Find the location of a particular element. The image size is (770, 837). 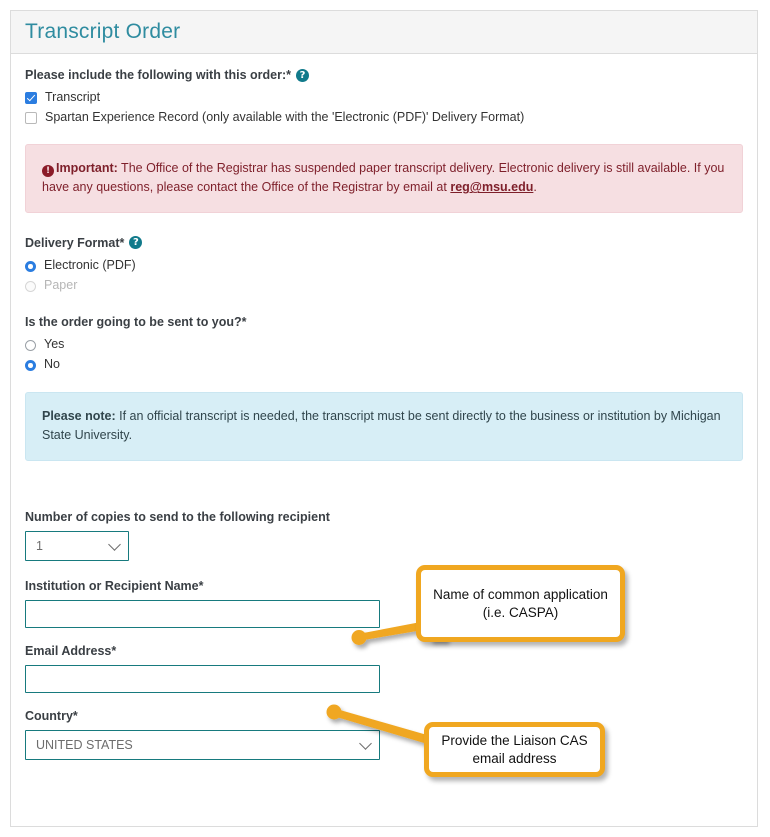

chevron-down-icon-copies is located at coordinates (114, 544).